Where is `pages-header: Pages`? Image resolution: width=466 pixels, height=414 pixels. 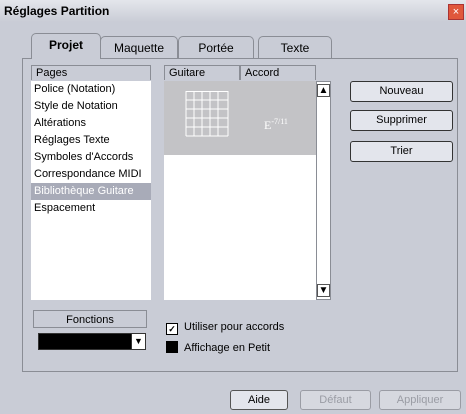
pages-header: Pages is located at coordinates (91, 72).